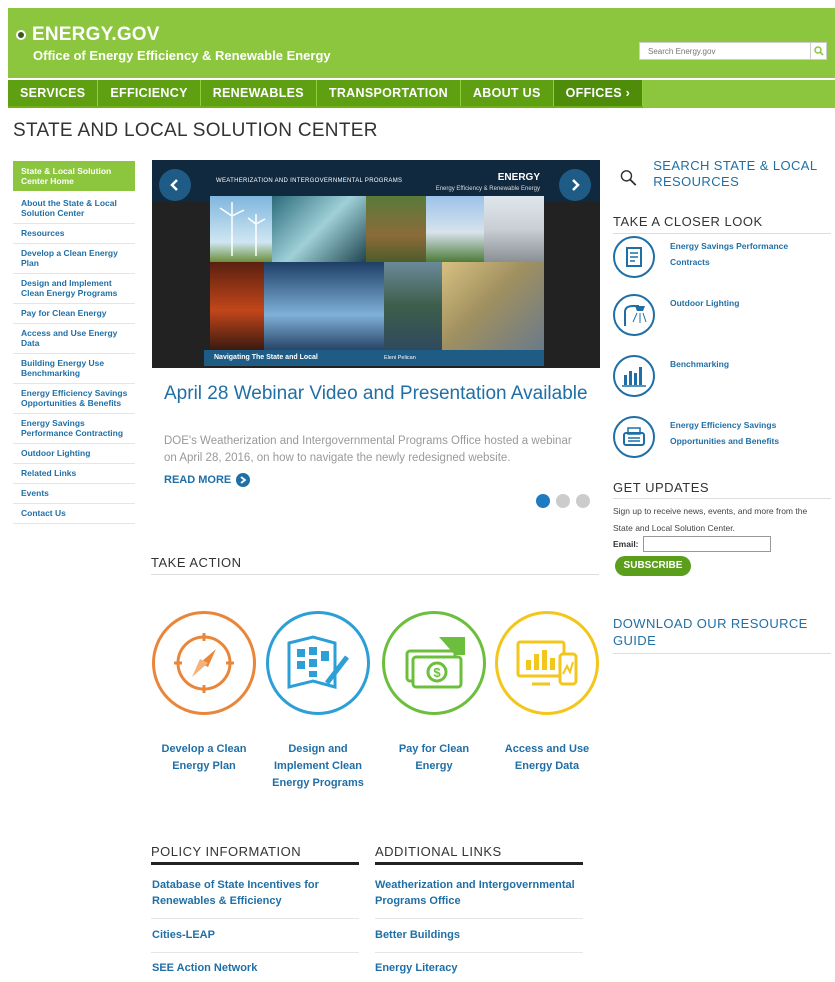 This screenshot has height=982, width=835. I want to click on search-state-local-resources: SEARCH STATE & LOCAL RESOURCES, so click(727, 174).